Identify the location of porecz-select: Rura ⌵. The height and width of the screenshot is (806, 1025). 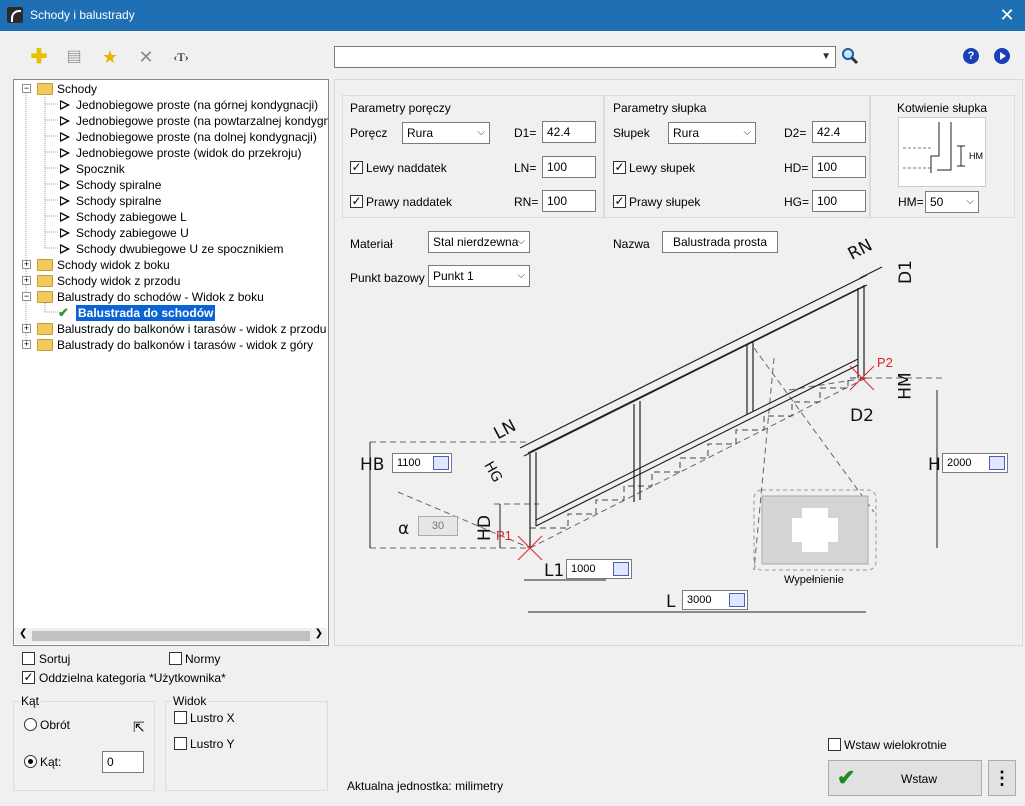
(446, 133).